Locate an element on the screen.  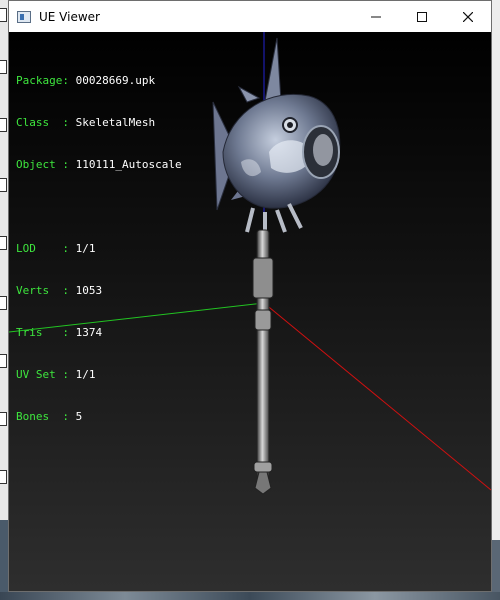
staff-ring is located at coordinates (263, 467).